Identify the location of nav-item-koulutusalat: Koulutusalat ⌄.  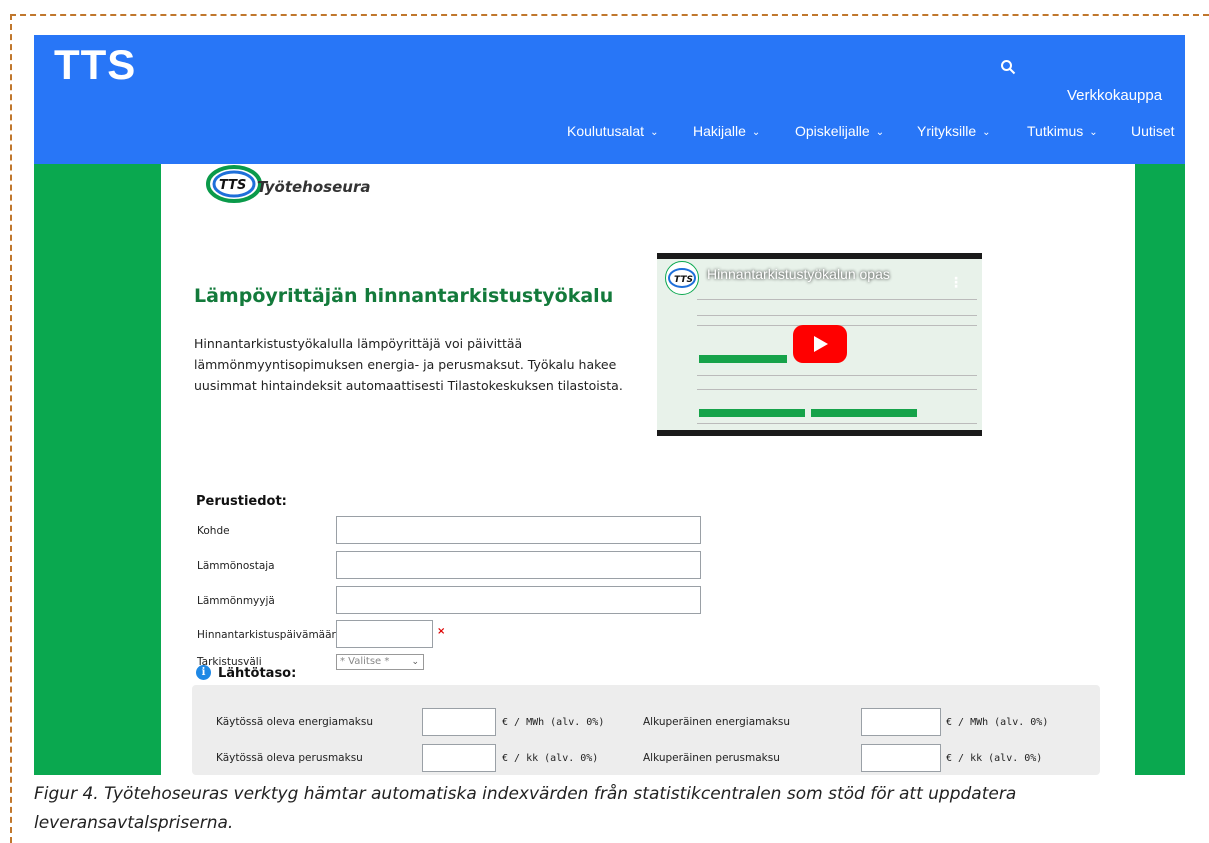
(612, 131).